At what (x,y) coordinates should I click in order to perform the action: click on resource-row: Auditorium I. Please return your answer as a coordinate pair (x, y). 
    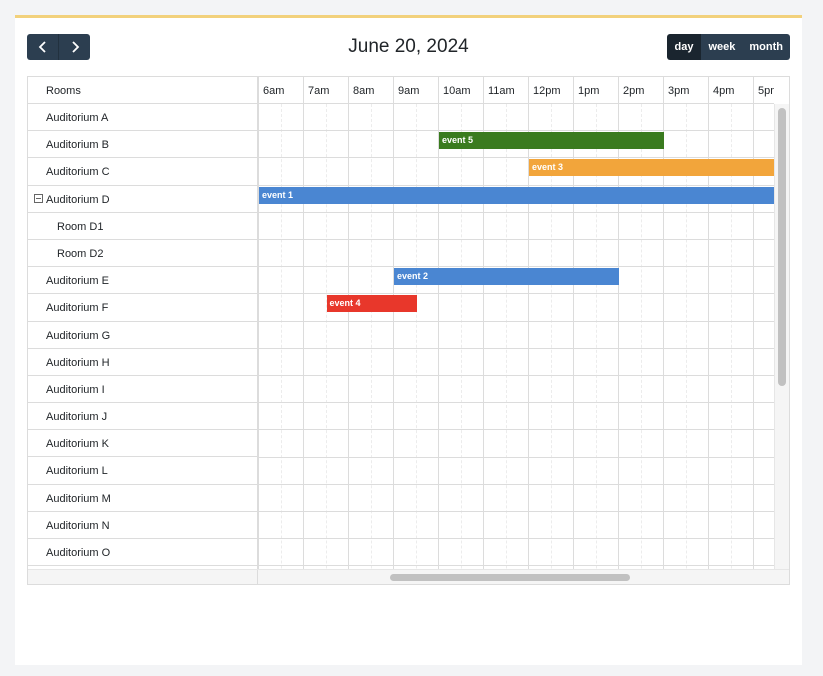
    Looking at the image, I should click on (142, 390).